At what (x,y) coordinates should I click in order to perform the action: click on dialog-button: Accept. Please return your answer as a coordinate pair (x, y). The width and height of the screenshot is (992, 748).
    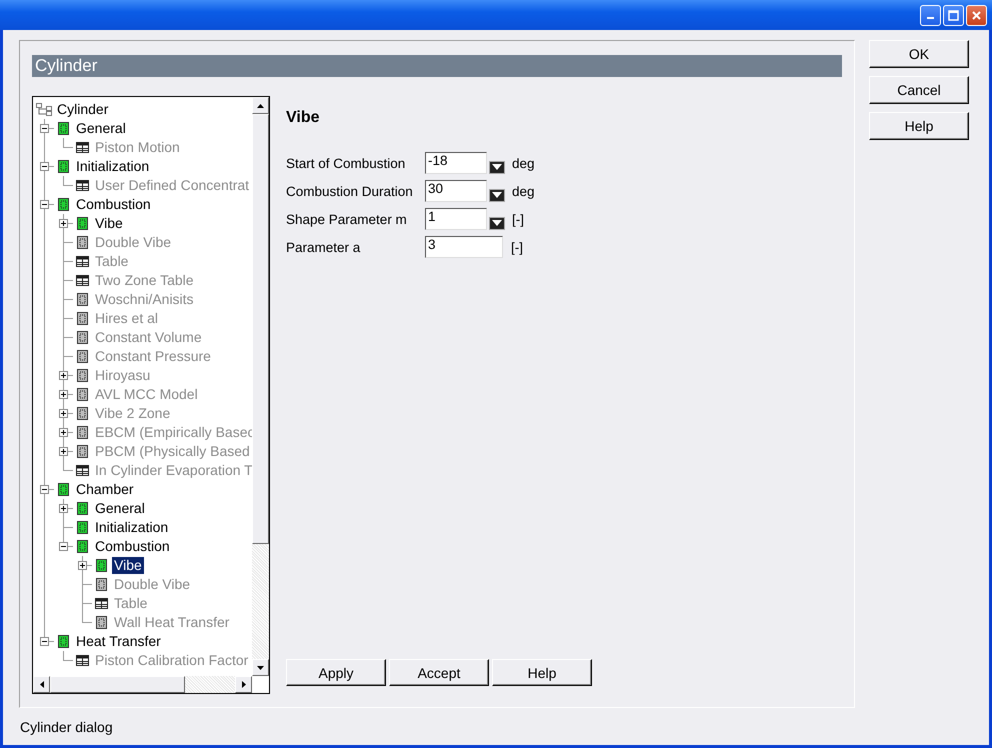
    Looking at the image, I should click on (439, 672).